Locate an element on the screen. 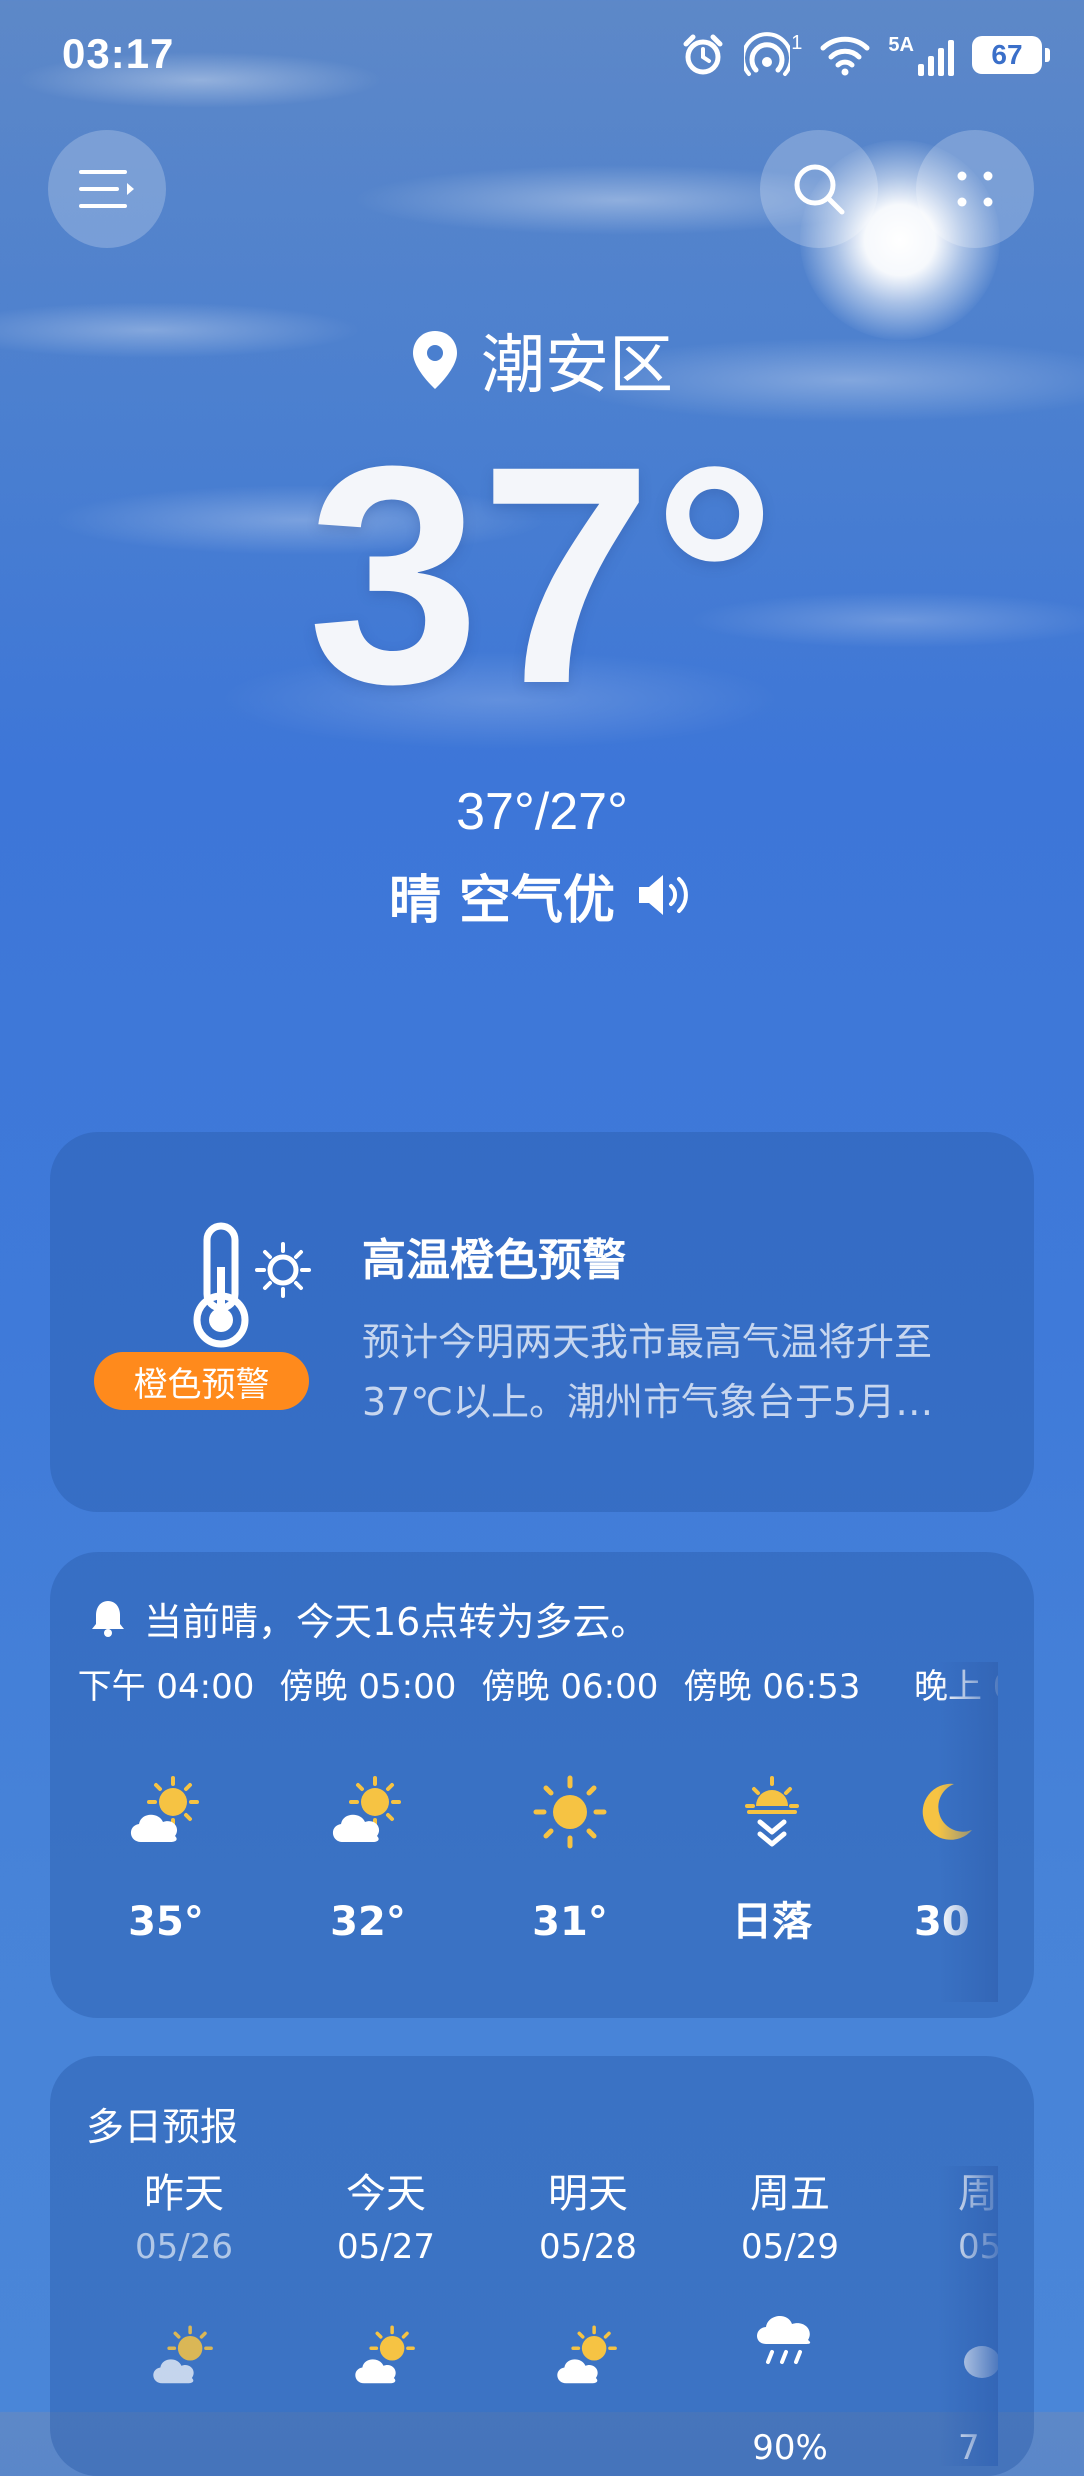 This screenshot has height=2476, width=1084. rain-icon is located at coordinates (784, 2340).